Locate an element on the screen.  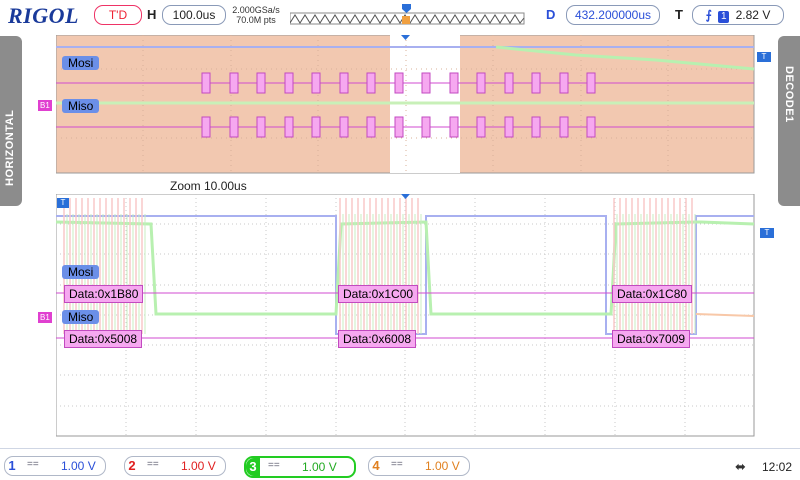
miso-decode-word: Data:0x6008 is located at coordinates (377, 339).